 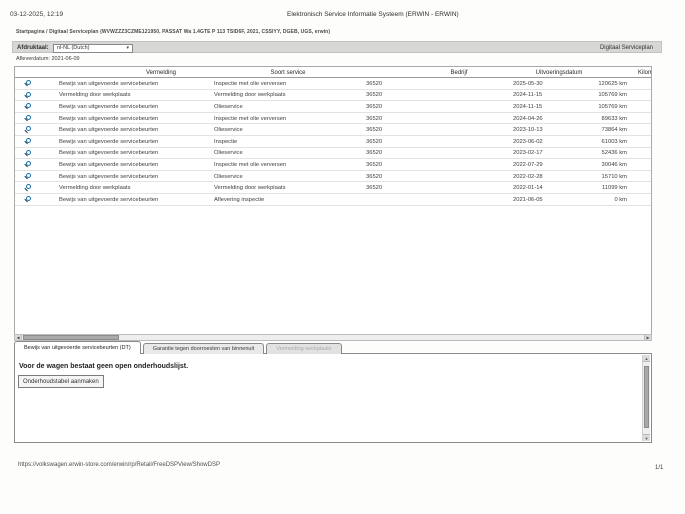 I want to click on delivery-date: Afleverdatum: 2021-06-09, so click(x=48, y=59).